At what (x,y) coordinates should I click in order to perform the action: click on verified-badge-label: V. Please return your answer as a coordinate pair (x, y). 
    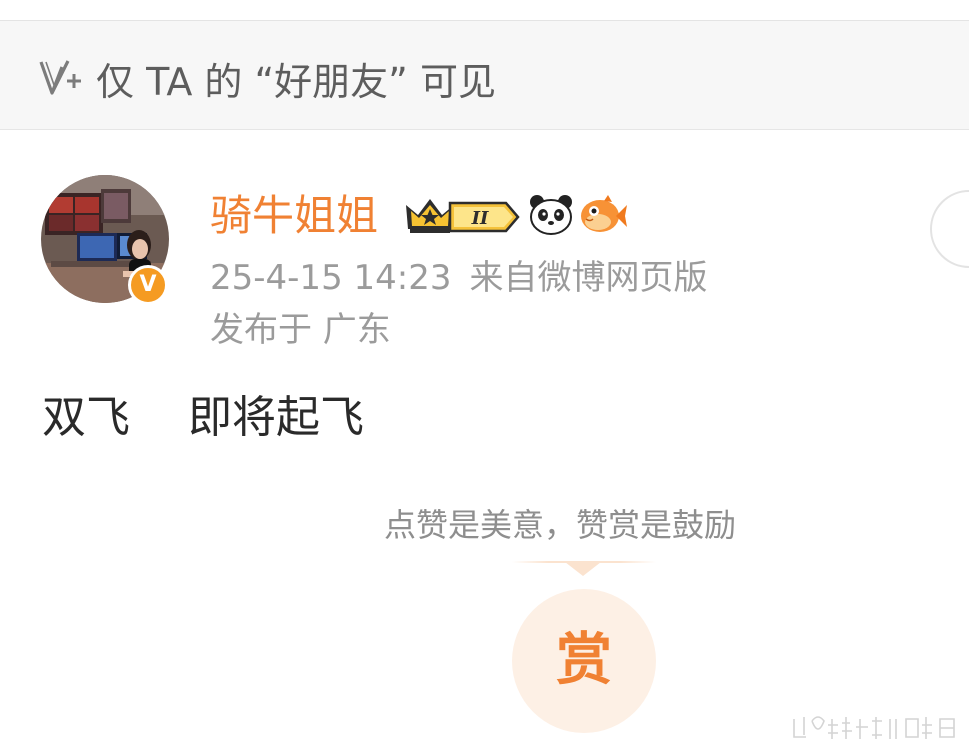
    Looking at the image, I should click on (148, 284).